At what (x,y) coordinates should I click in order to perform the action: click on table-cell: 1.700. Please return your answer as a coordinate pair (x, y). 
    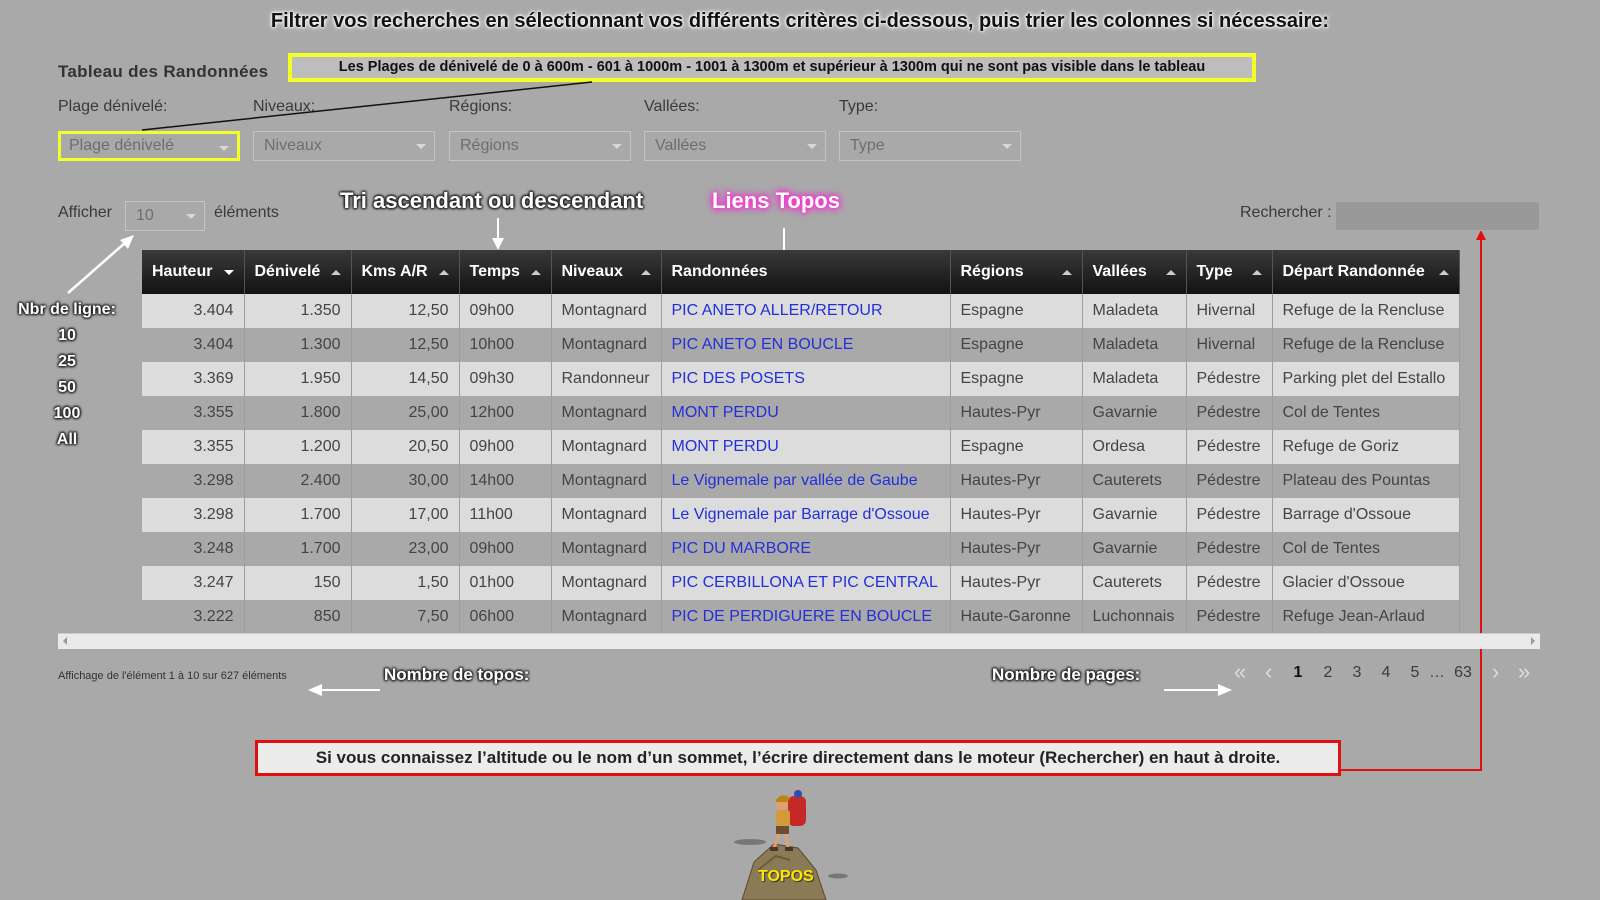
    Looking at the image, I should click on (298, 549).